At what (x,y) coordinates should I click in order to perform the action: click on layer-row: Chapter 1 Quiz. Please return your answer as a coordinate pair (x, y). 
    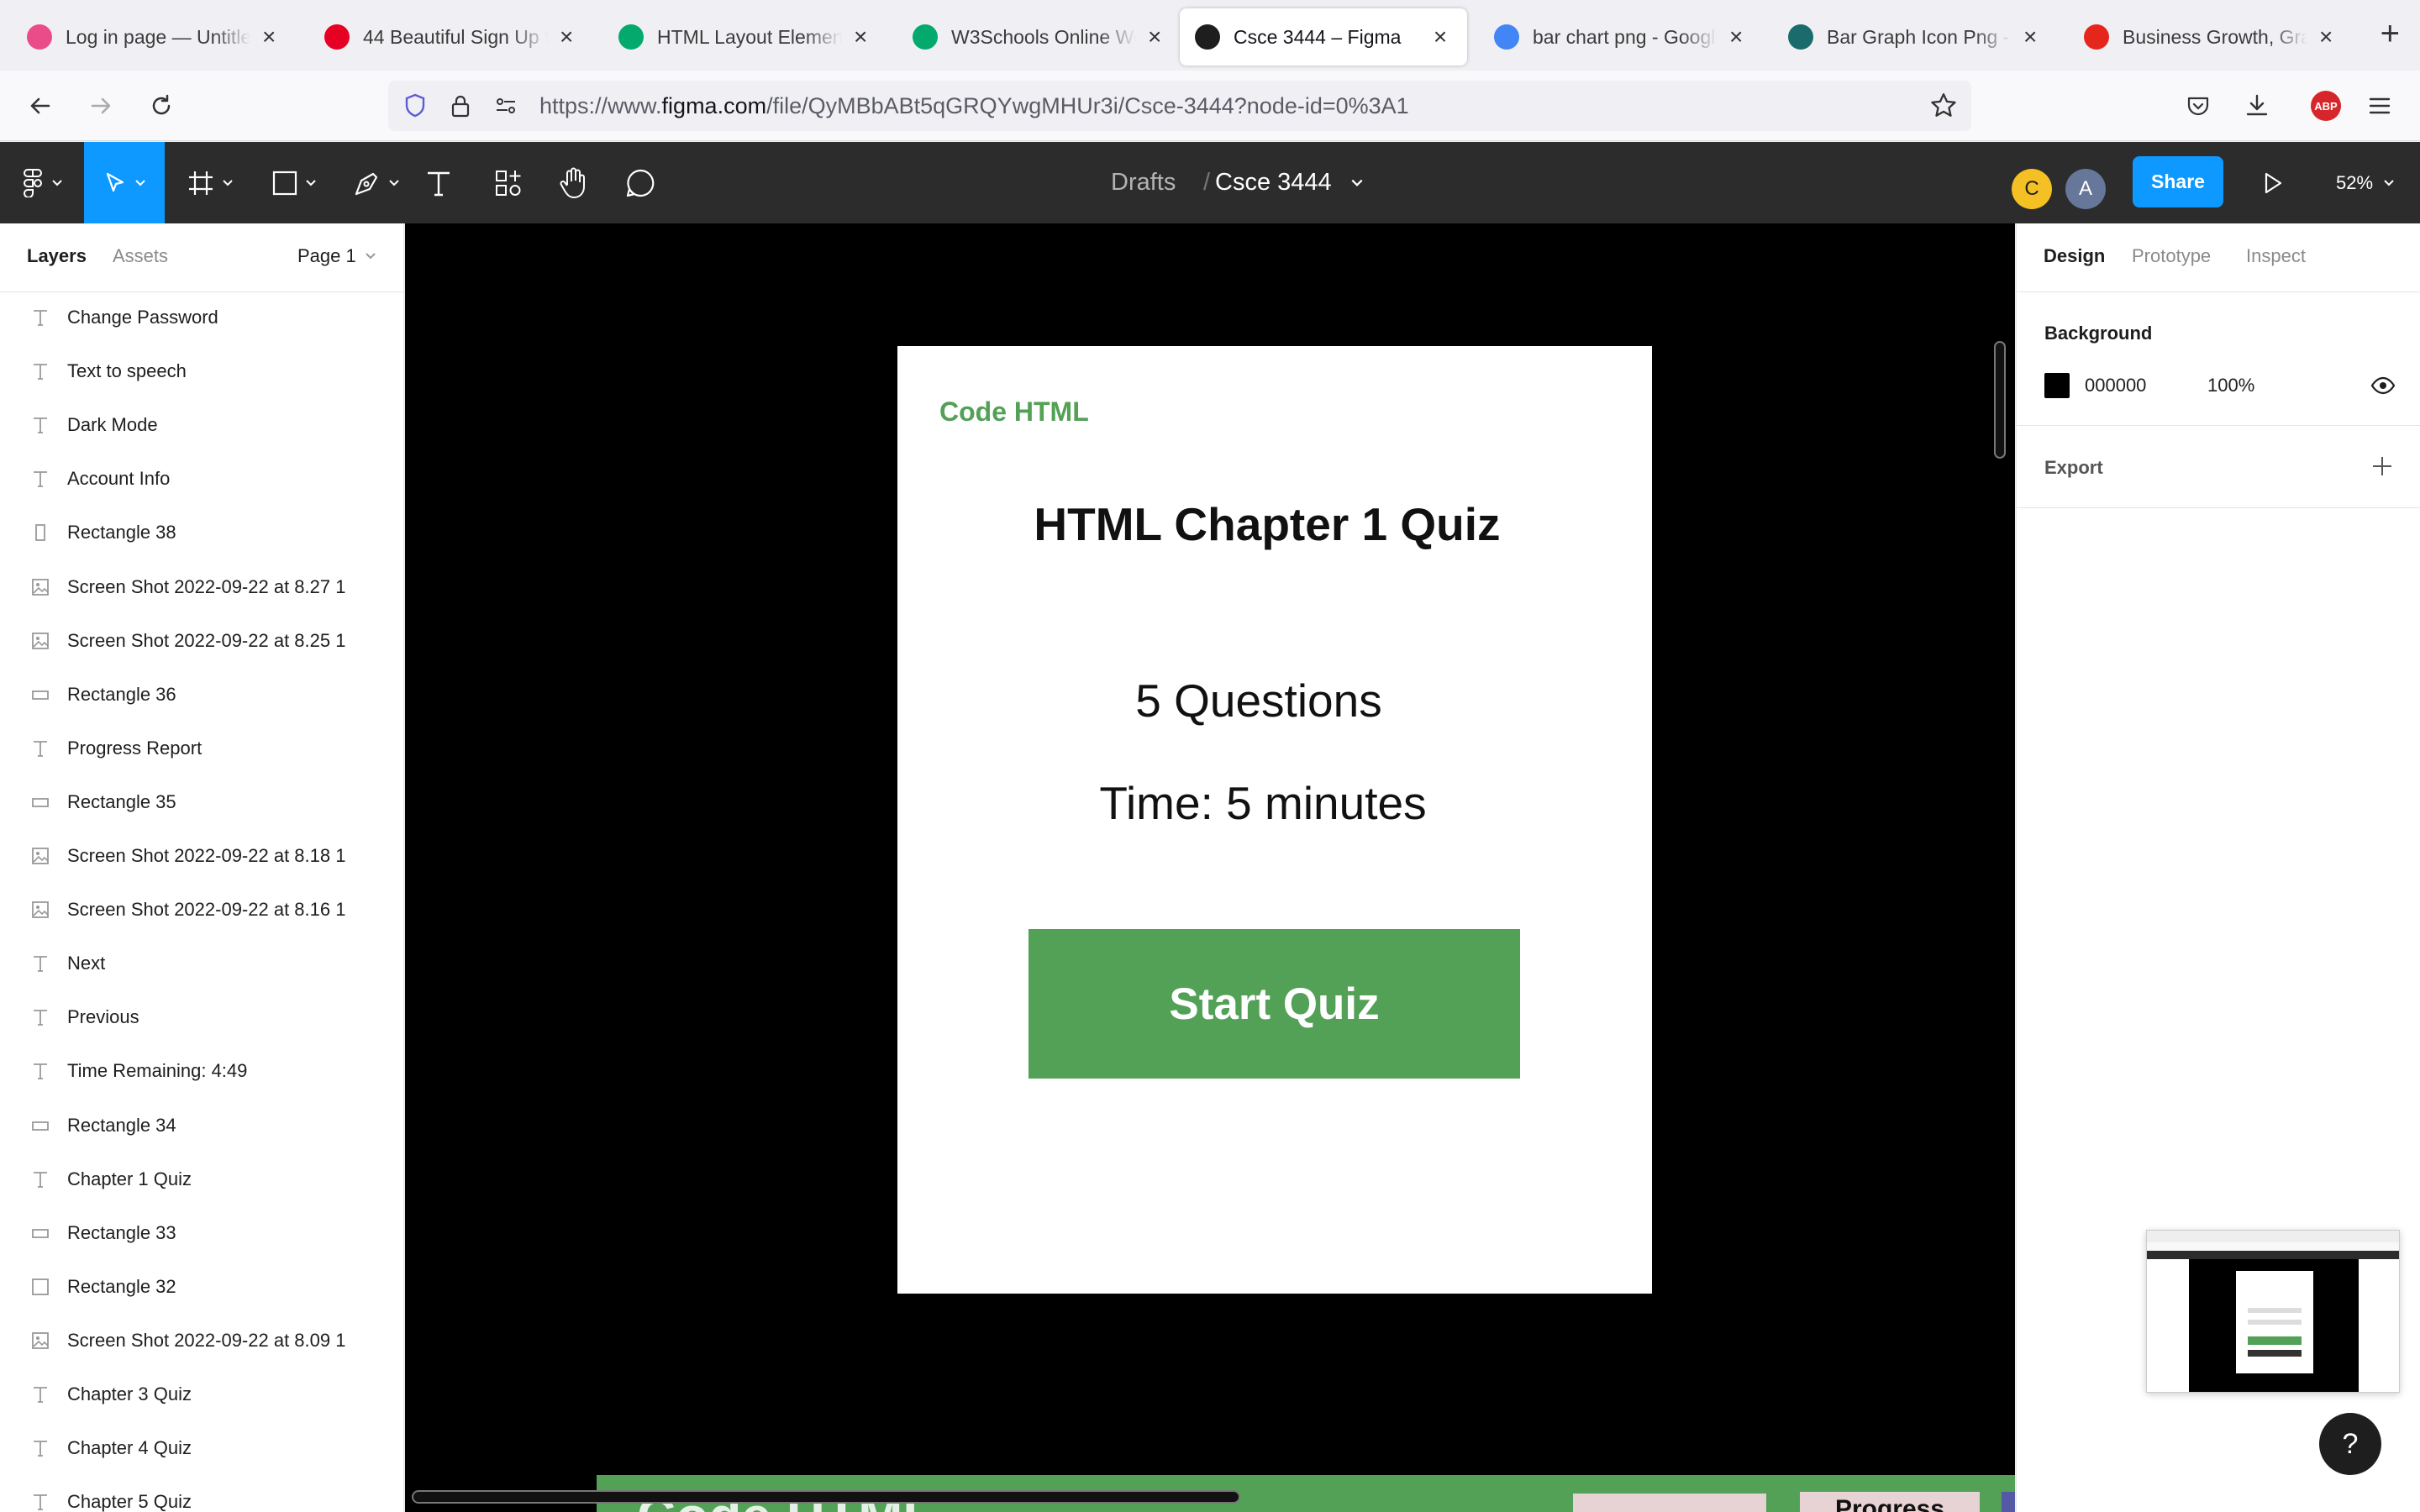
    Looking at the image, I should click on (202, 1179).